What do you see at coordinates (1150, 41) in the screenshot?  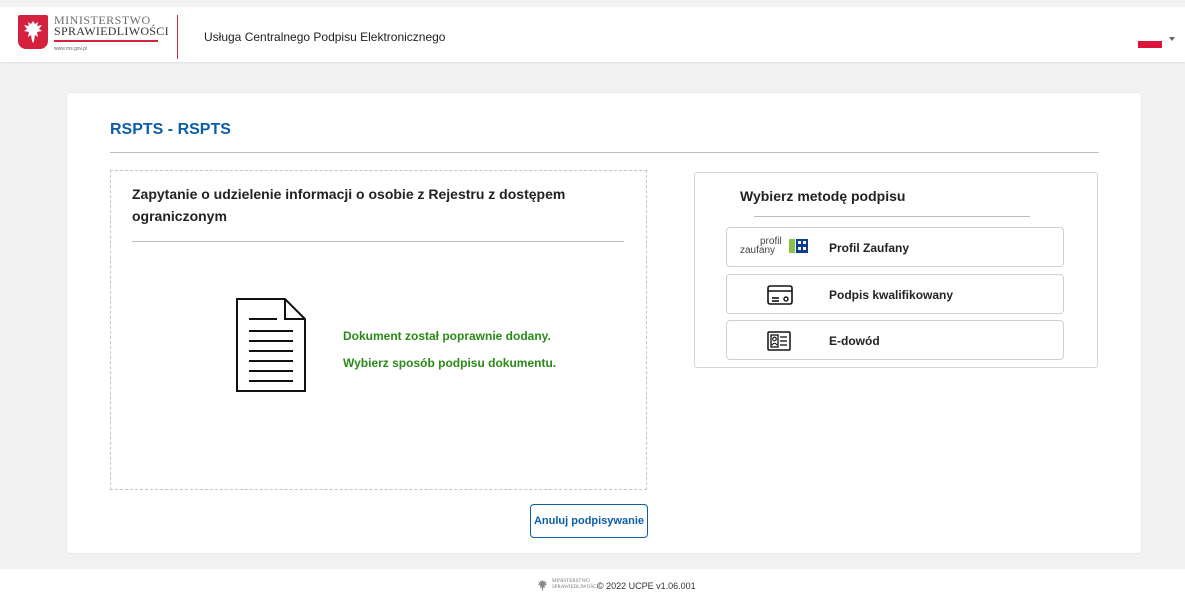 I see `language-flag-icon` at bounding box center [1150, 41].